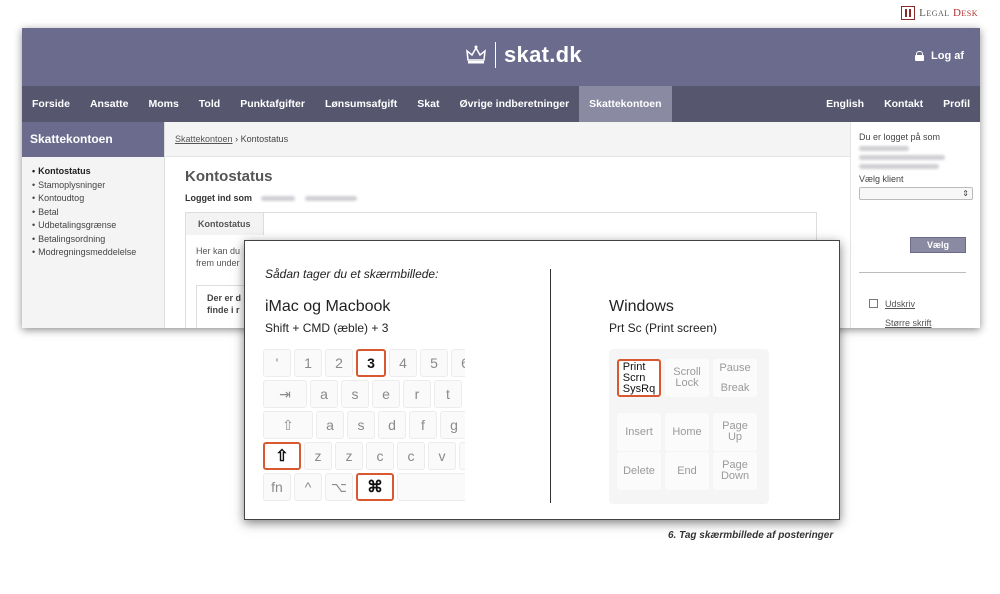  What do you see at coordinates (687, 378) in the screenshot?
I see `key-scroll-lock: Scroll Lock` at bounding box center [687, 378].